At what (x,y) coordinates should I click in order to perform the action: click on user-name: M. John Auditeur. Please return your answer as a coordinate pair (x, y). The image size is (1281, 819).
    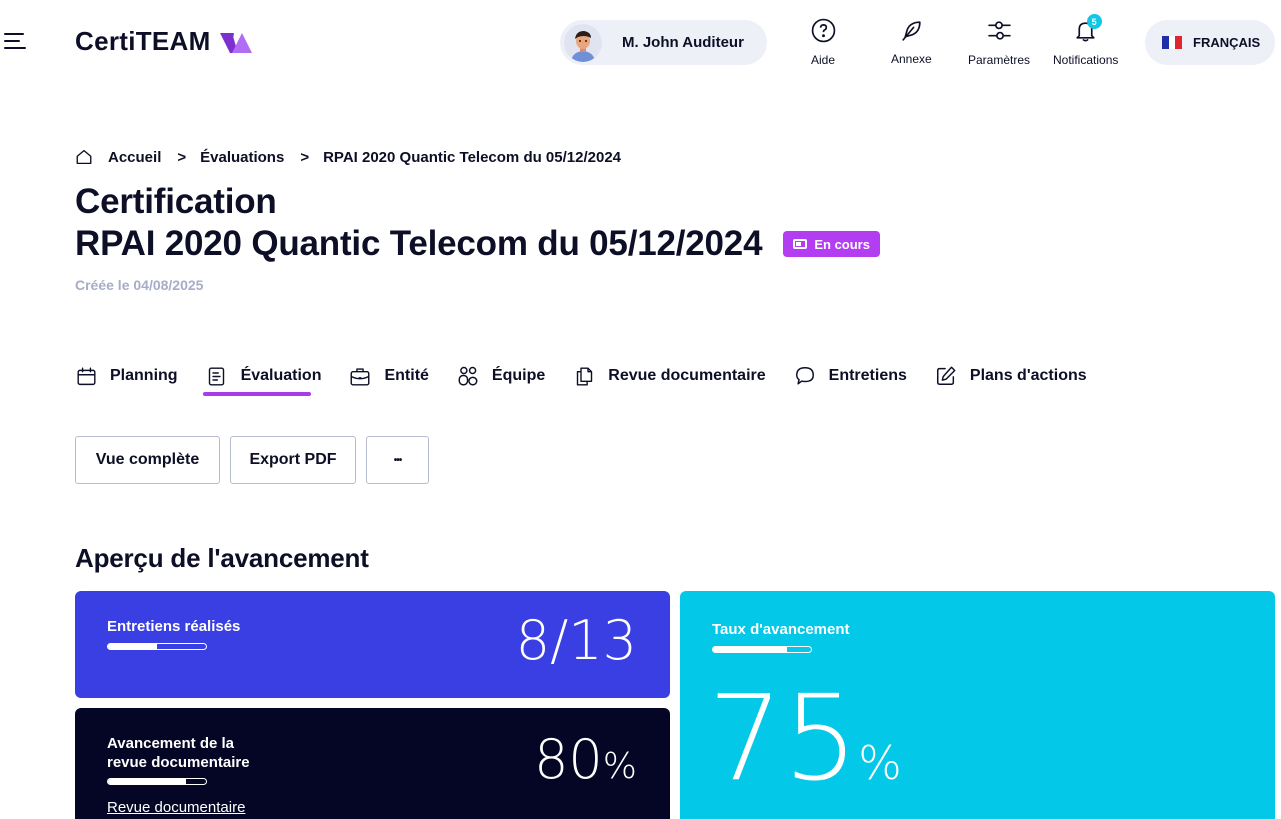
    Looking at the image, I should click on (683, 42).